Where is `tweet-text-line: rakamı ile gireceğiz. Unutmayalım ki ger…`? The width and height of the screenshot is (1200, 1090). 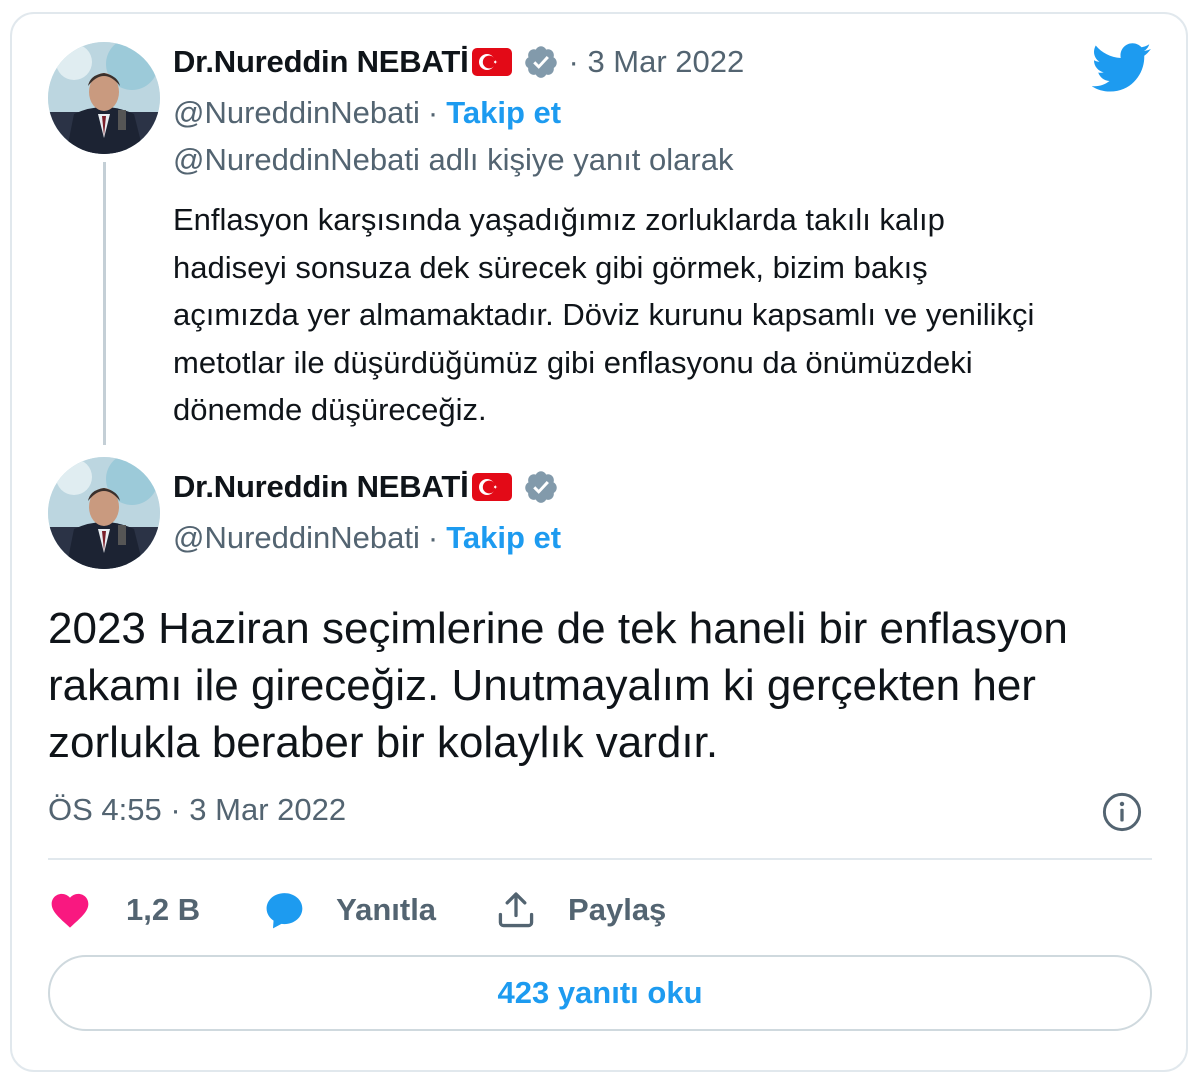 tweet-text-line: rakamı ile gireceğiz. Unutmayalım ki ger… is located at coordinates (542, 685).